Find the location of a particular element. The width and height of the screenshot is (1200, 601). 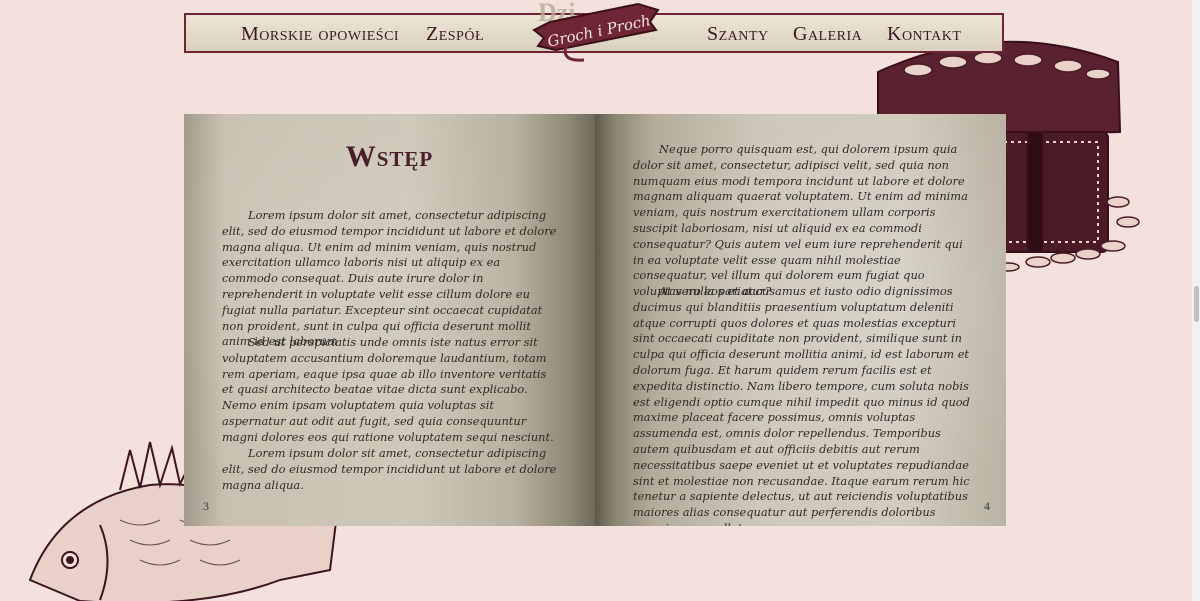

right-page-number: 4 is located at coordinates (987, 506).